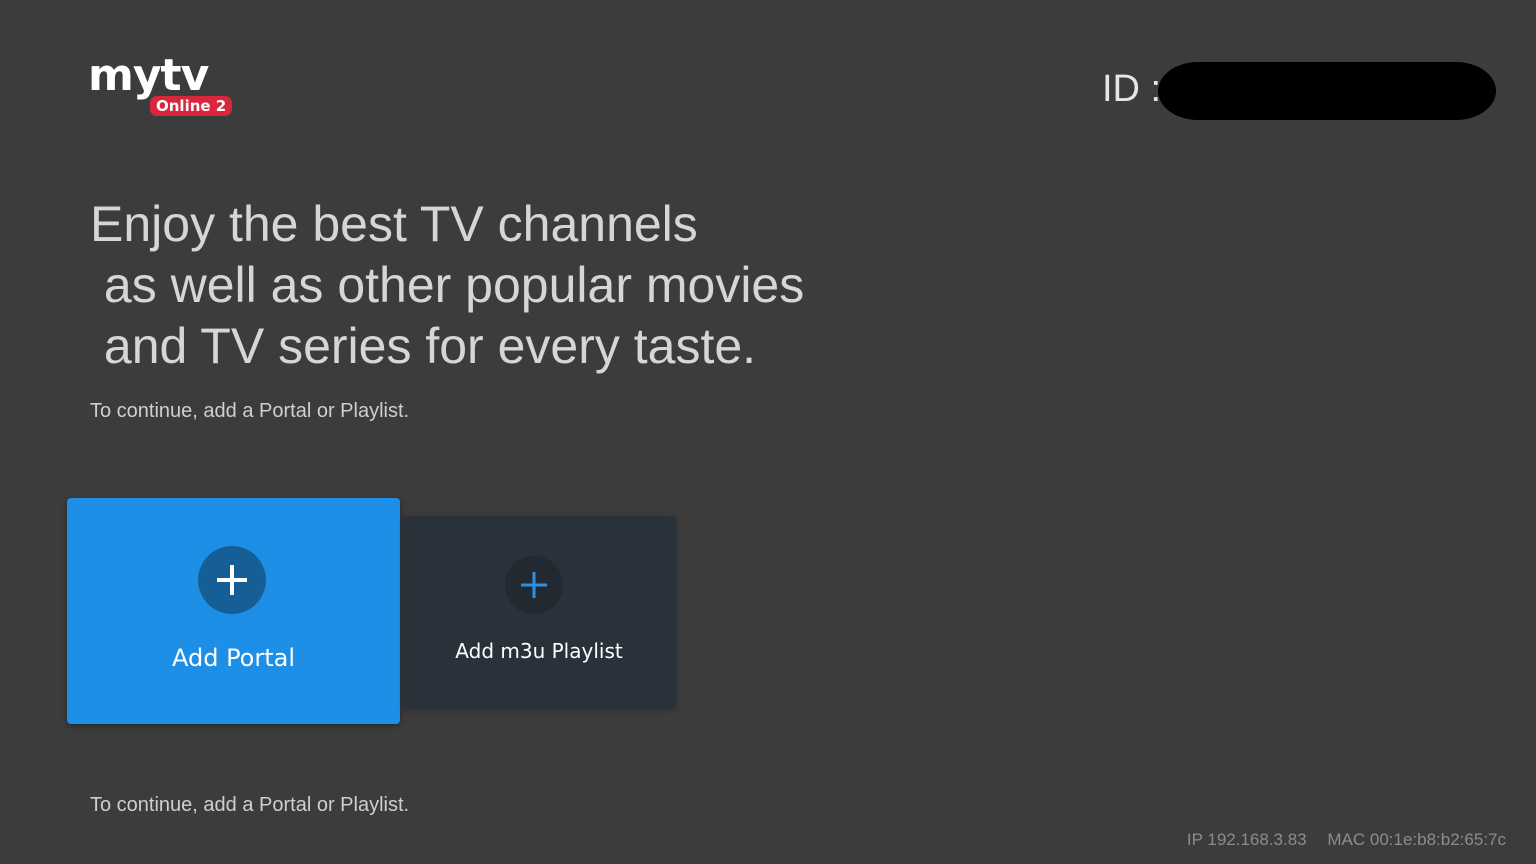 The width and height of the screenshot is (1536, 864). Describe the element at coordinates (148, 75) in the screenshot. I see `logo-wordmark: mytv` at that location.